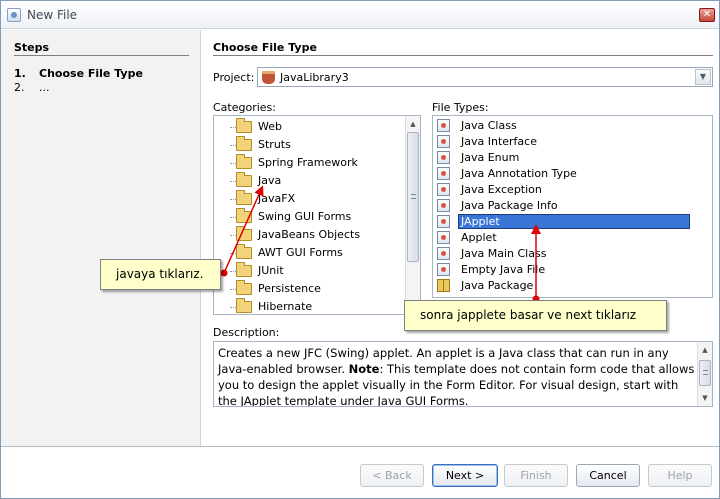  I want to click on category-java: Java, so click(317, 181).